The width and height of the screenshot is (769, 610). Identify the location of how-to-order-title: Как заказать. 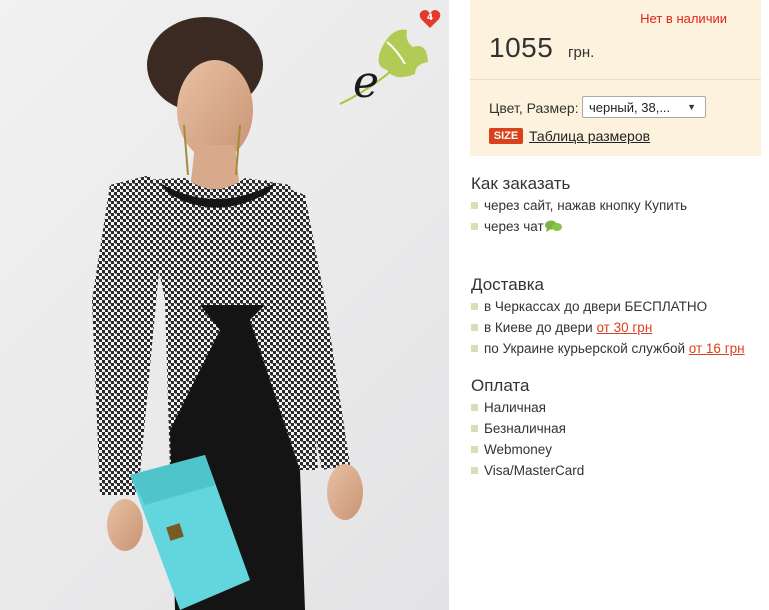
(521, 183).